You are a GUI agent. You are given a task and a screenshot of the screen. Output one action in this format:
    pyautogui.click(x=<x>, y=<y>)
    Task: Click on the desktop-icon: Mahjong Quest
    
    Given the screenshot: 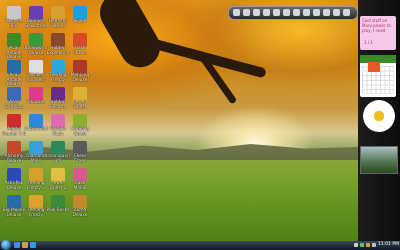 What is the action you would take?
    pyautogui.click(x=80, y=125)
    